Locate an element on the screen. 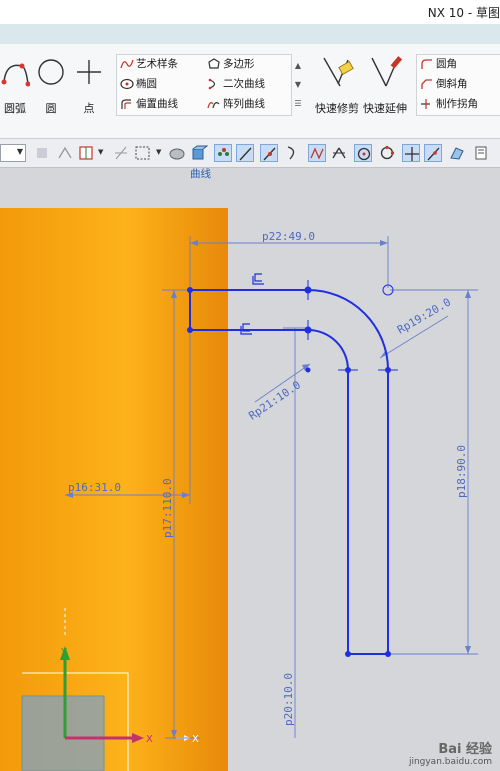 This screenshot has width=500, height=771. pattern-curve-item: 阵列曲线 is located at coordinates (236, 104).